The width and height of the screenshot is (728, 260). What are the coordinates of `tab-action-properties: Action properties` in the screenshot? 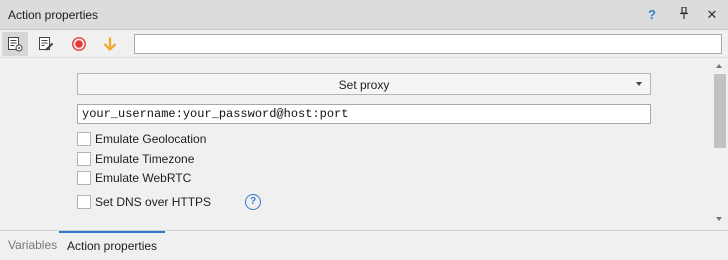 It's located at (112, 245).